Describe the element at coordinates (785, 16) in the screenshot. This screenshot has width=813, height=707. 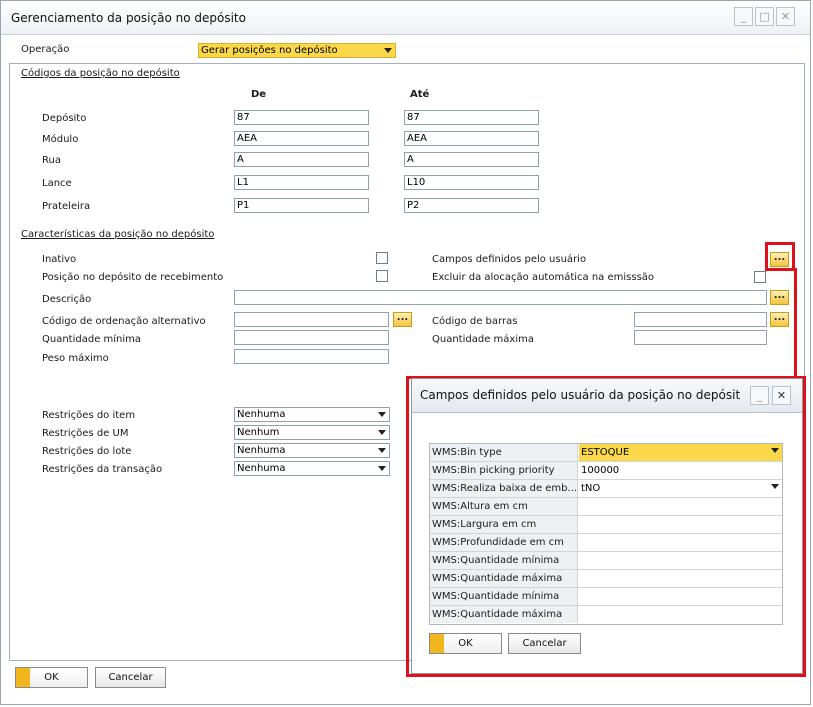
I see `close-button: ✕` at that location.